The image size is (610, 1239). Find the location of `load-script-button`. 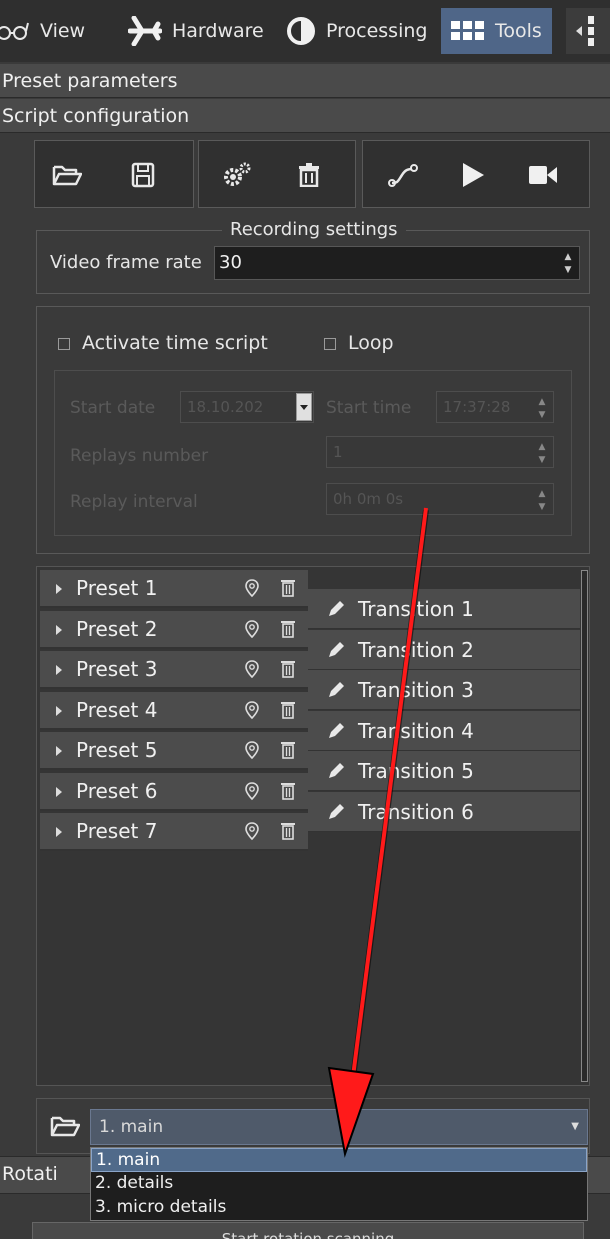

load-script-button is located at coordinates (65, 1128).